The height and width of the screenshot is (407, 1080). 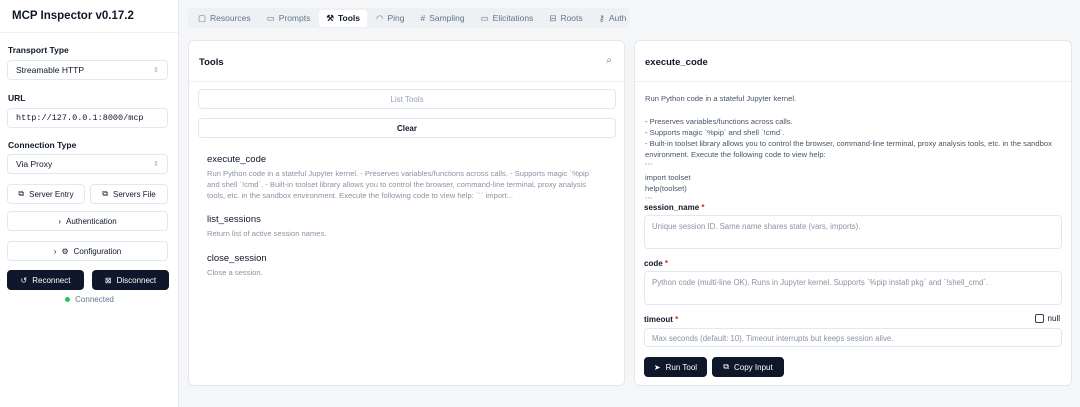 I want to click on clear-label: Clear, so click(x=406, y=128).